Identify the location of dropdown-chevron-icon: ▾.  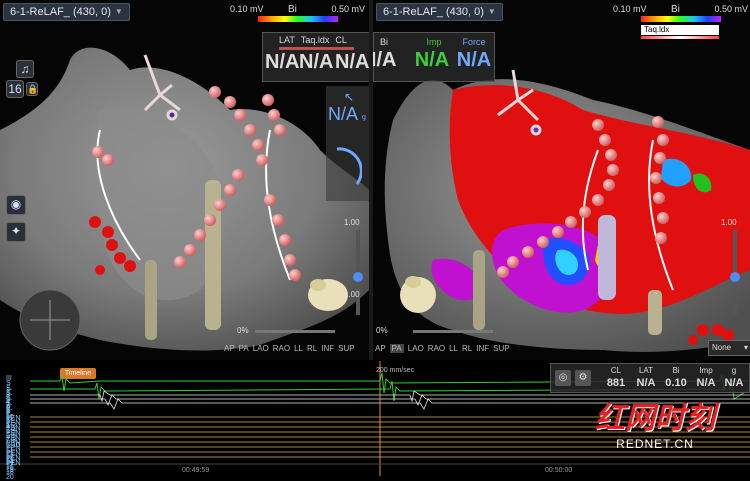
(745, 347).